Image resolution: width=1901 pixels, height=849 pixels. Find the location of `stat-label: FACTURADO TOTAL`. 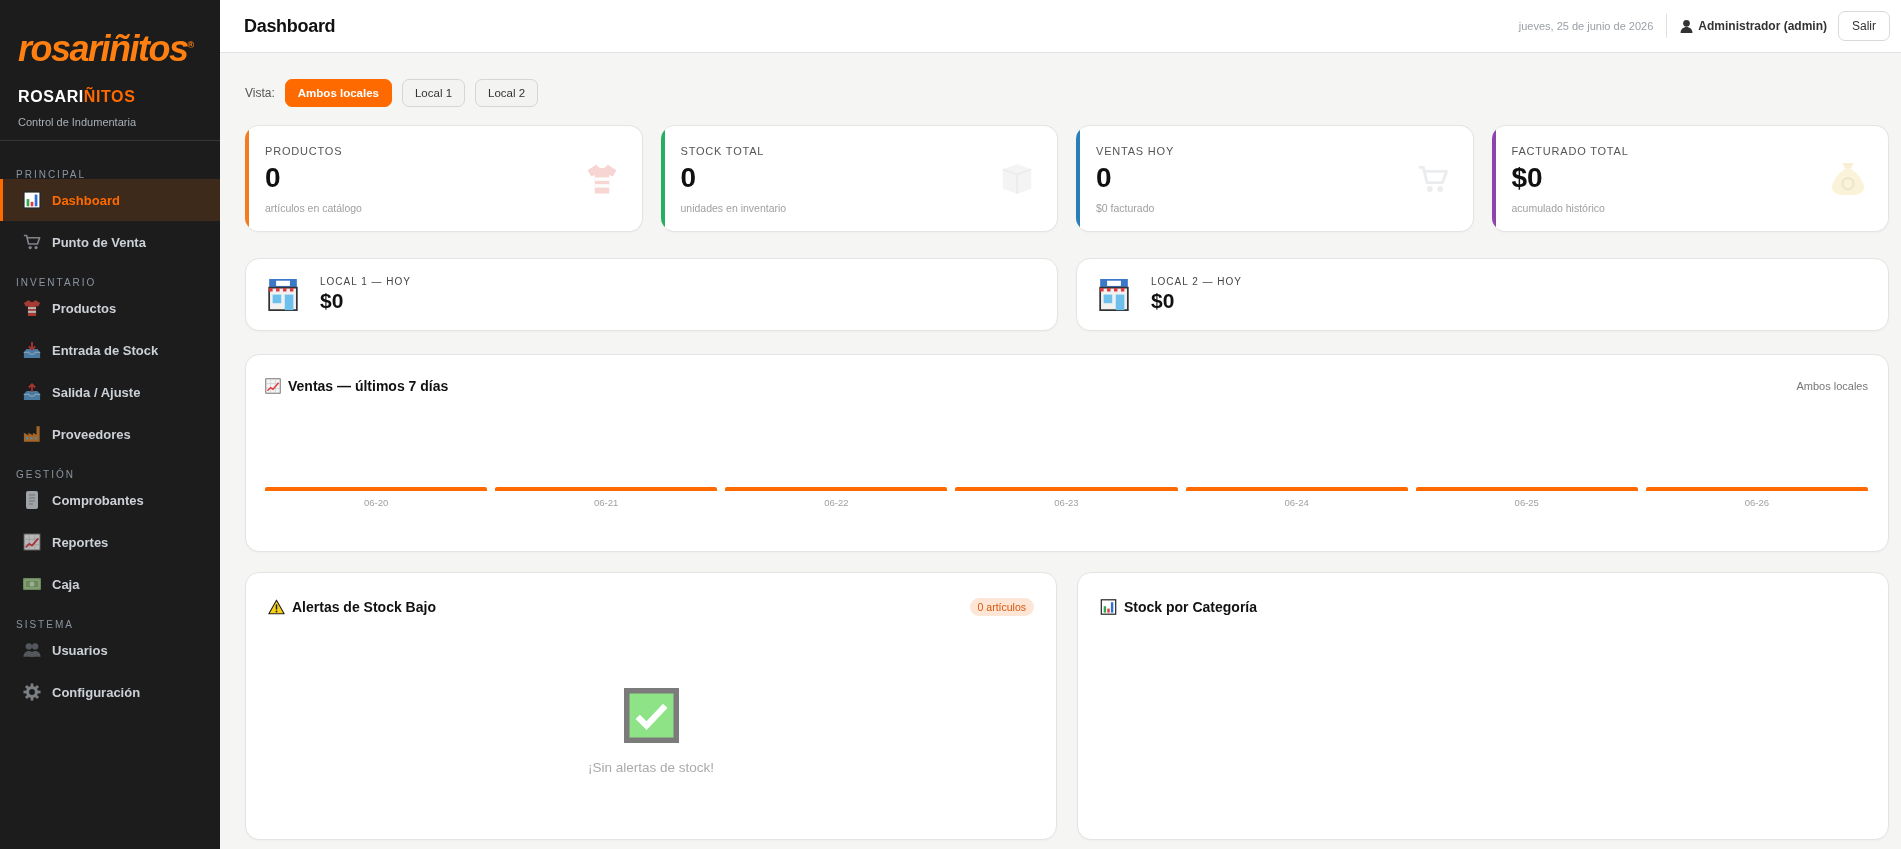

stat-label: FACTURADO TOTAL is located at coordinates (1570, 151).